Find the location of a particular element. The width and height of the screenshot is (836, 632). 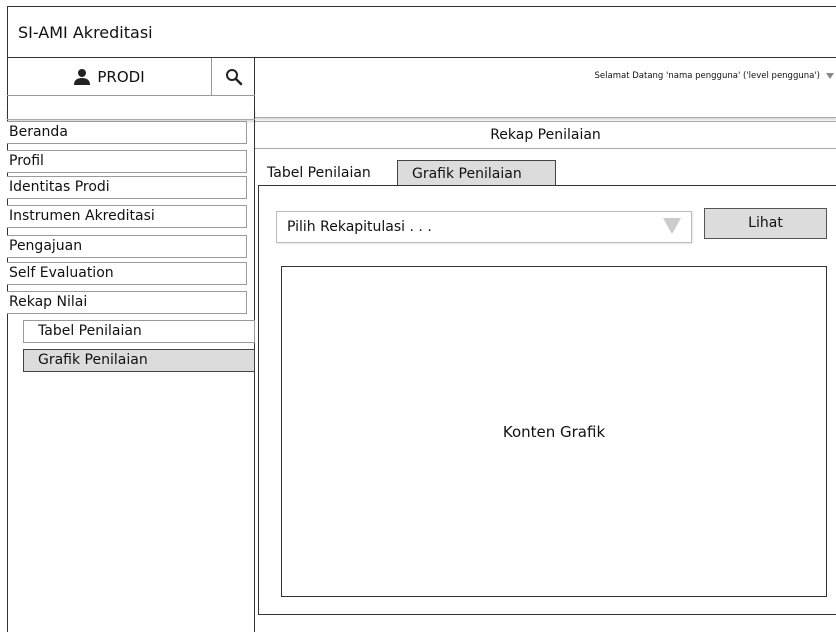

app-title: SI-AMI Akreditasi is located at coordinates (85, 32).